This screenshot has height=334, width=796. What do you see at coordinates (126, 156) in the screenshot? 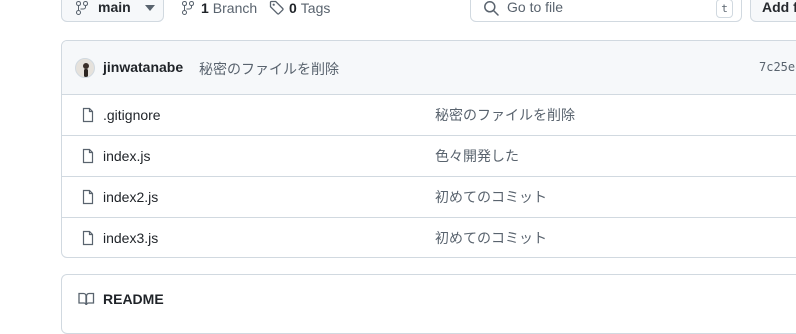
I see `file-name: index.js` at bounding box center [126, 156].